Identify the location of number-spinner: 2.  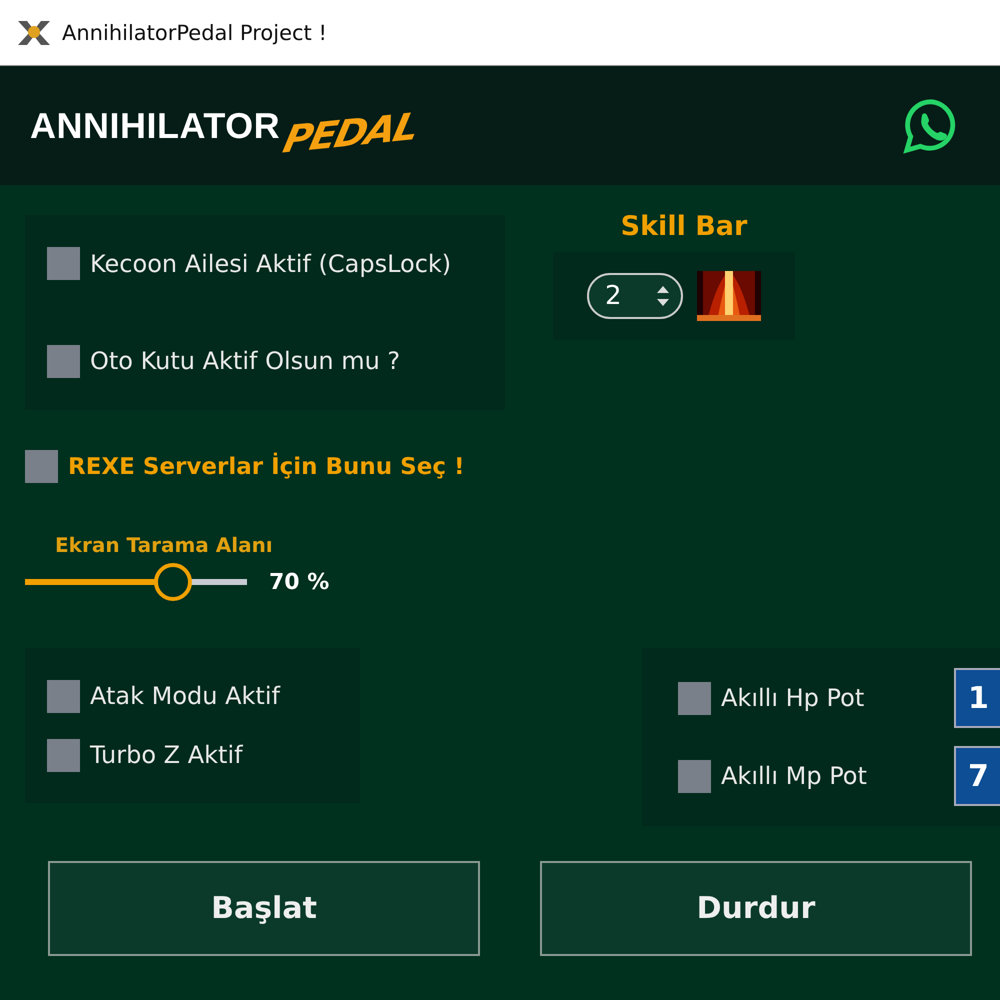
(635, 296).